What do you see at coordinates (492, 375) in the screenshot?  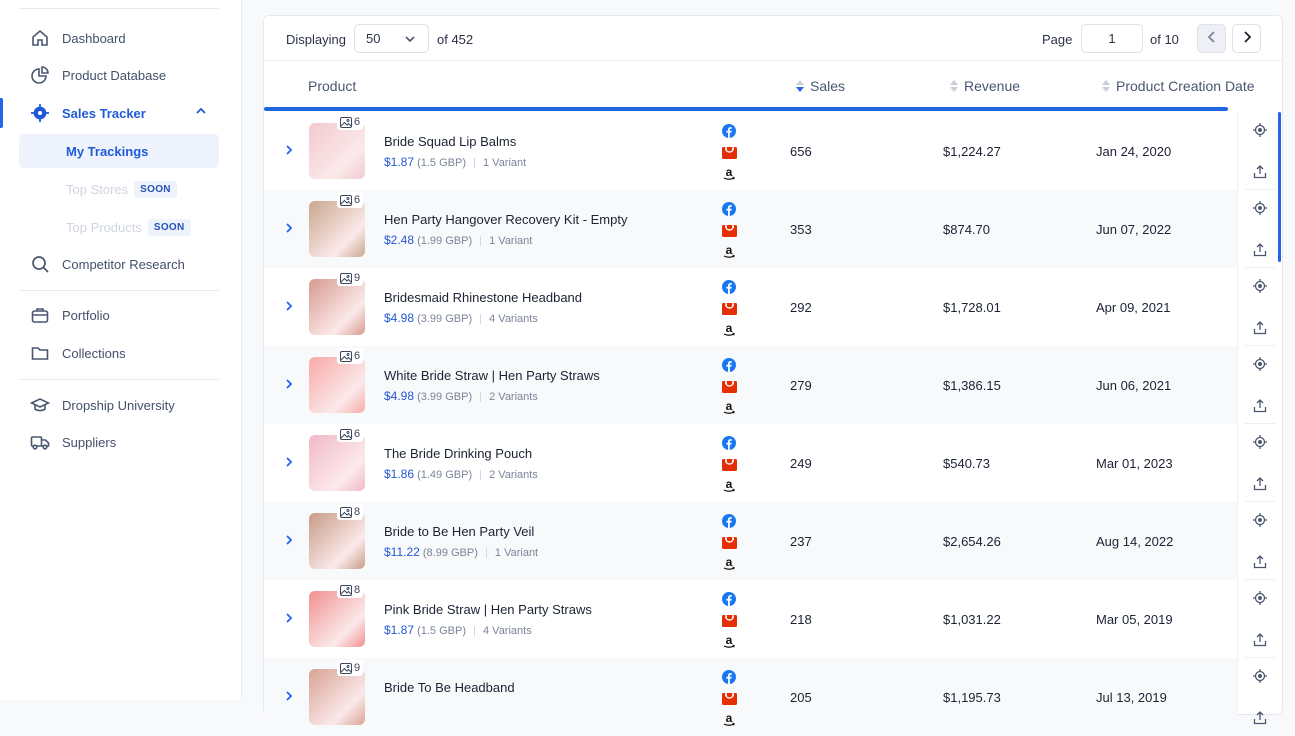 I see `product-name: White Bride Straw | Hen Party Straws` at bounding box center [492, 375].